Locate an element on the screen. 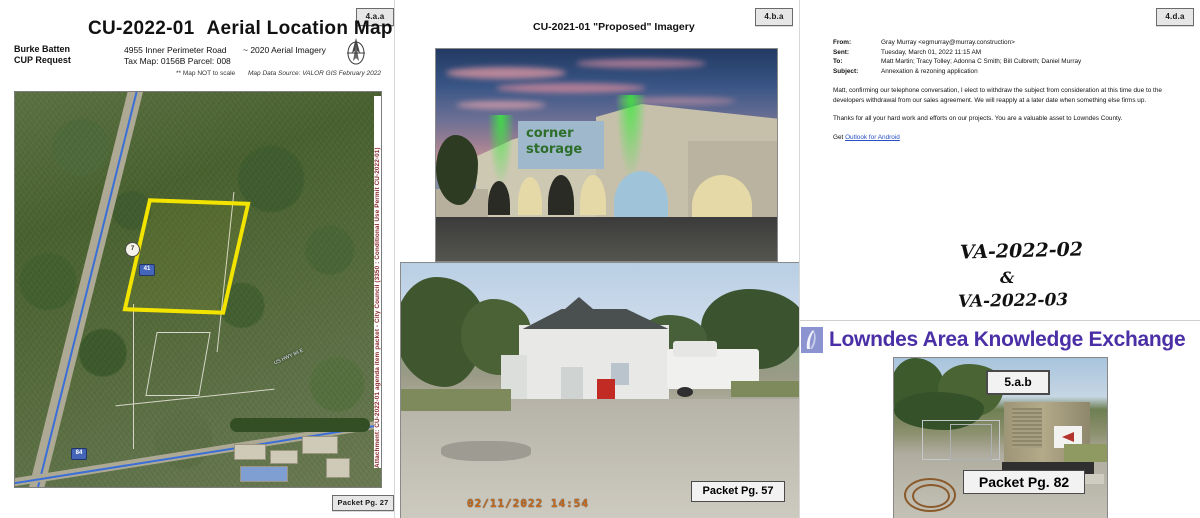  applicant-name: Burke Batten is located at coordinates (42, 49).